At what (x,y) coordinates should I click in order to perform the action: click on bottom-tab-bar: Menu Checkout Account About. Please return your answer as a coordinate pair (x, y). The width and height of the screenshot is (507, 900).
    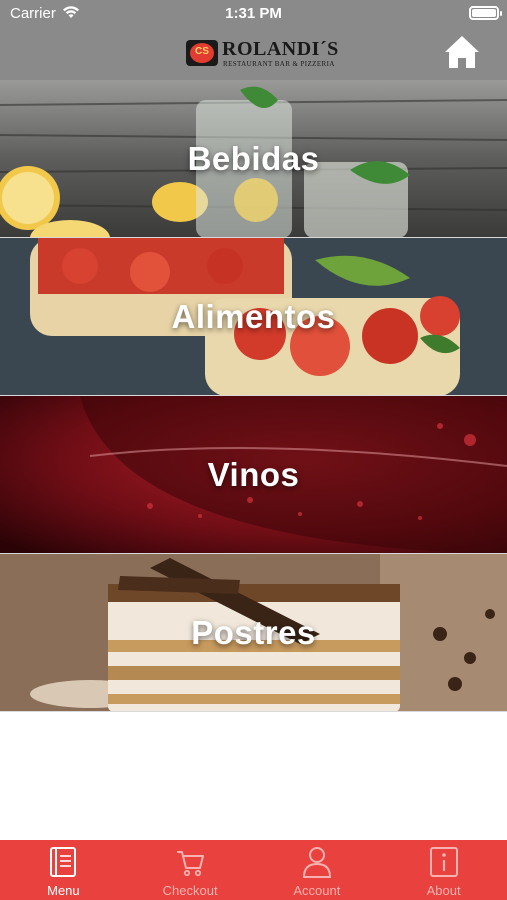
    Looking at the image, I should click on (253, 870).